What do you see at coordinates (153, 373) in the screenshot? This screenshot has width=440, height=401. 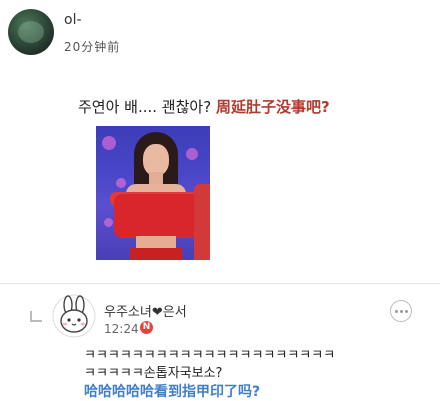 I see `comment-text-line2: ㅋㅋㅋㅋㅋ손톱자국보소?` at bounding box center [153, 373].